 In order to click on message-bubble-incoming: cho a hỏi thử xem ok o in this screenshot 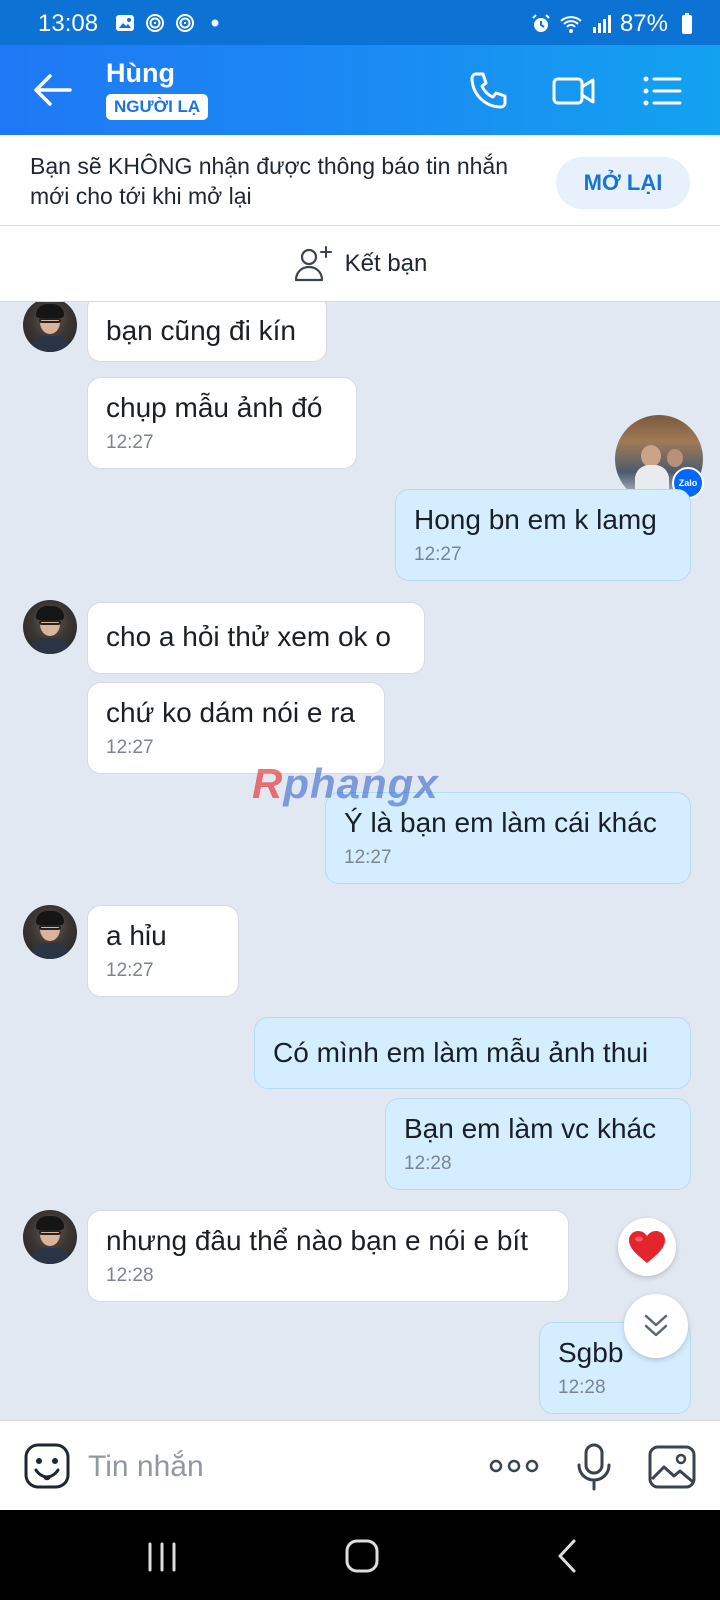, I will do `click(256, 638)`.